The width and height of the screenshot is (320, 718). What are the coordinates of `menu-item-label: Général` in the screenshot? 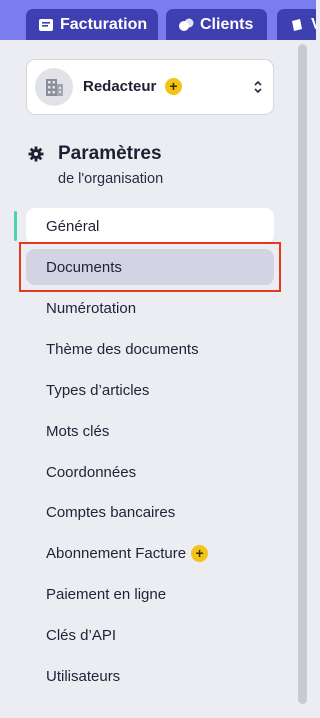 It's located at (73, 226).